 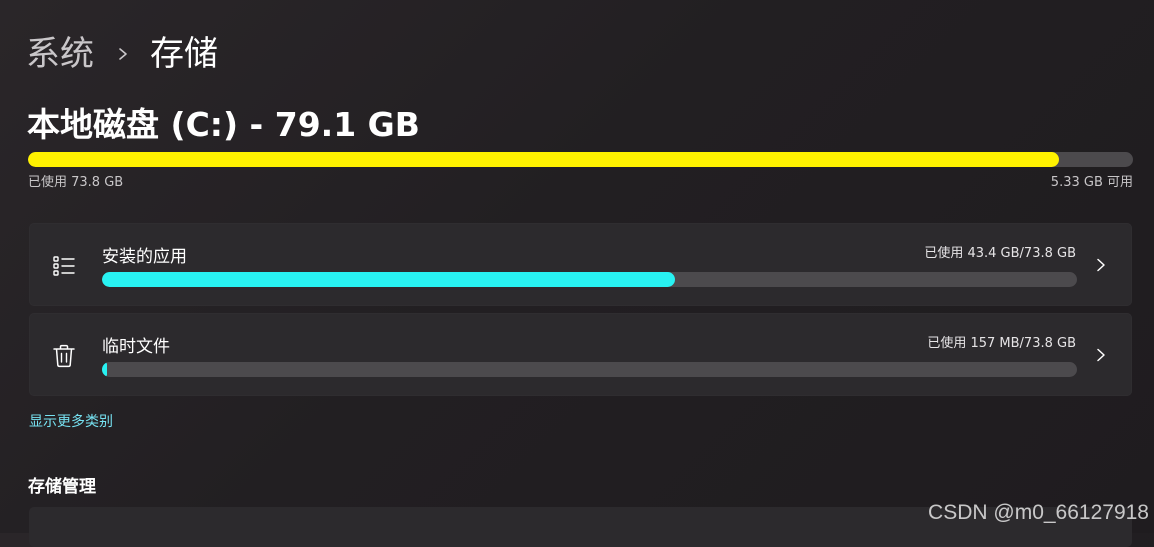 I want to click on breadcrumb: 系统 存储, so click(x=122, y=54).